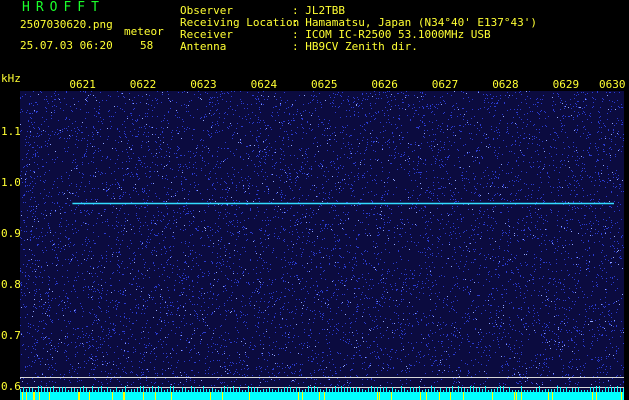  What do you see at coordinates (612, 84) in the screenshot?
I see `x-tick-label: 0630` at bounding box center [612, 84].